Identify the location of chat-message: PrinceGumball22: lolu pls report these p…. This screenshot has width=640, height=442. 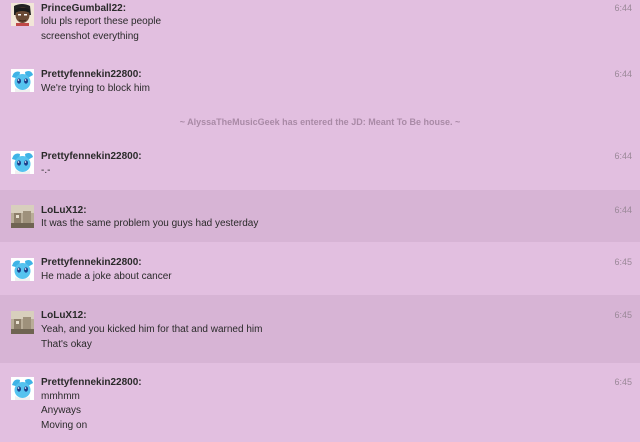
(320, 26).